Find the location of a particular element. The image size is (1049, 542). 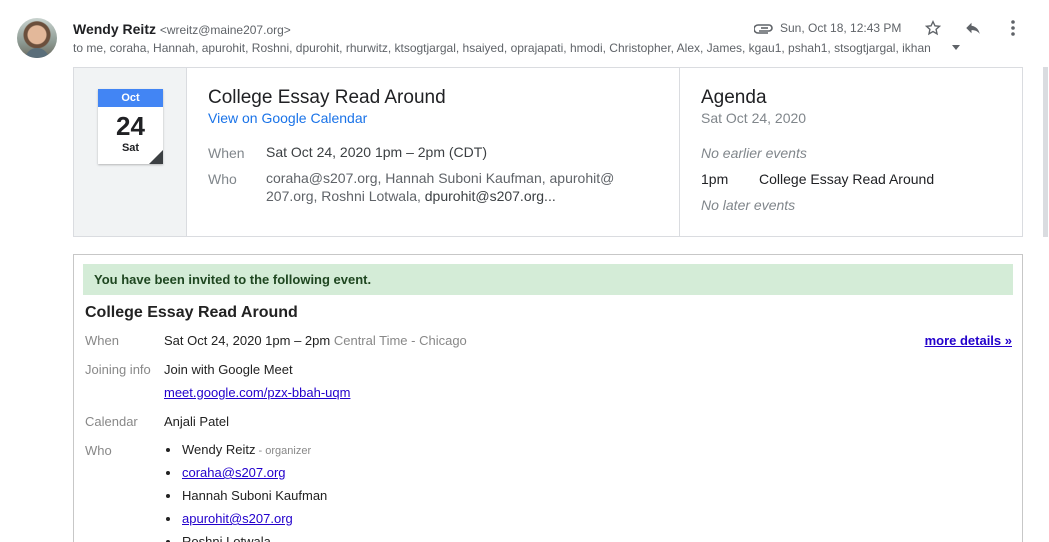

view-on-google-calendar-link: View on Google Calendar is located at coordinates (287, 118).